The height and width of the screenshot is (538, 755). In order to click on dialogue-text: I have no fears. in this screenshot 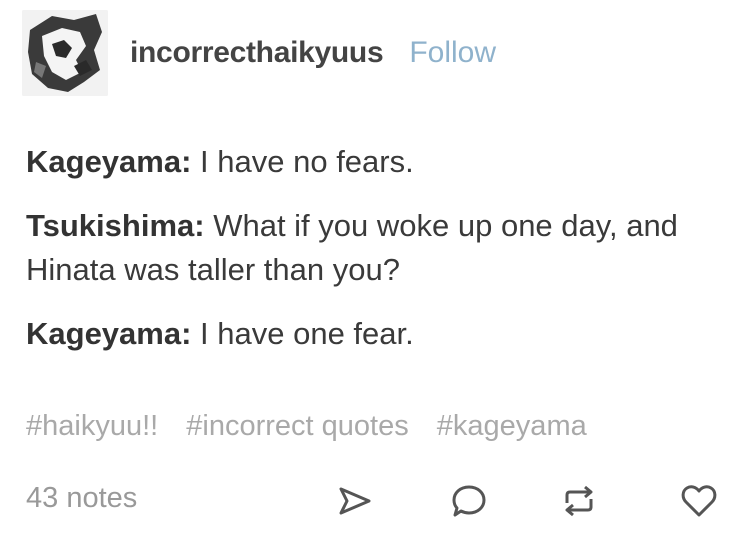, I will do `click(302, 161)`.